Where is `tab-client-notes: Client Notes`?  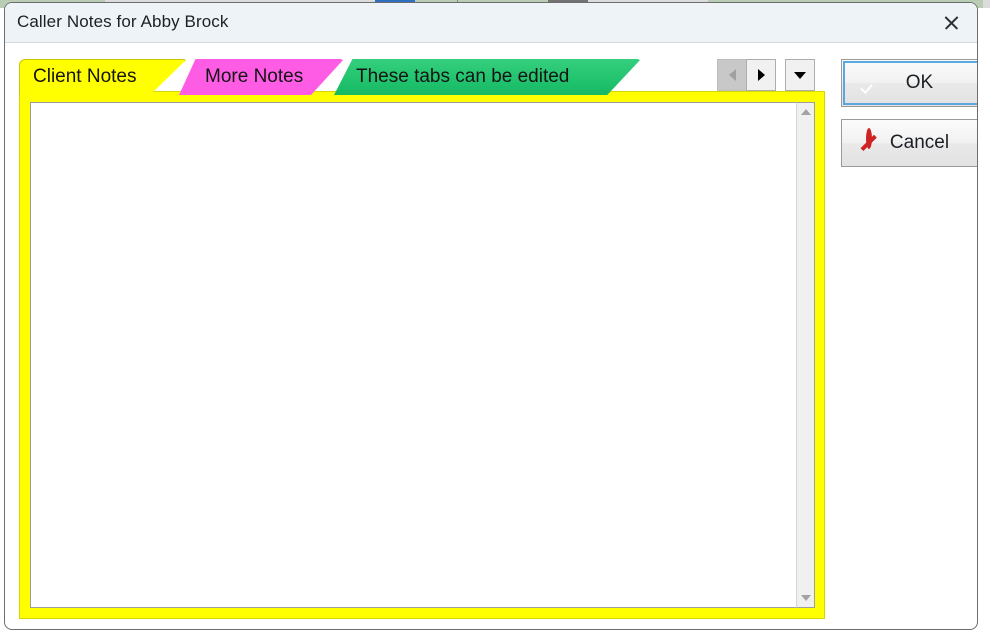
tab-client-notes: Client Notes is located at coordinates (103, 77).